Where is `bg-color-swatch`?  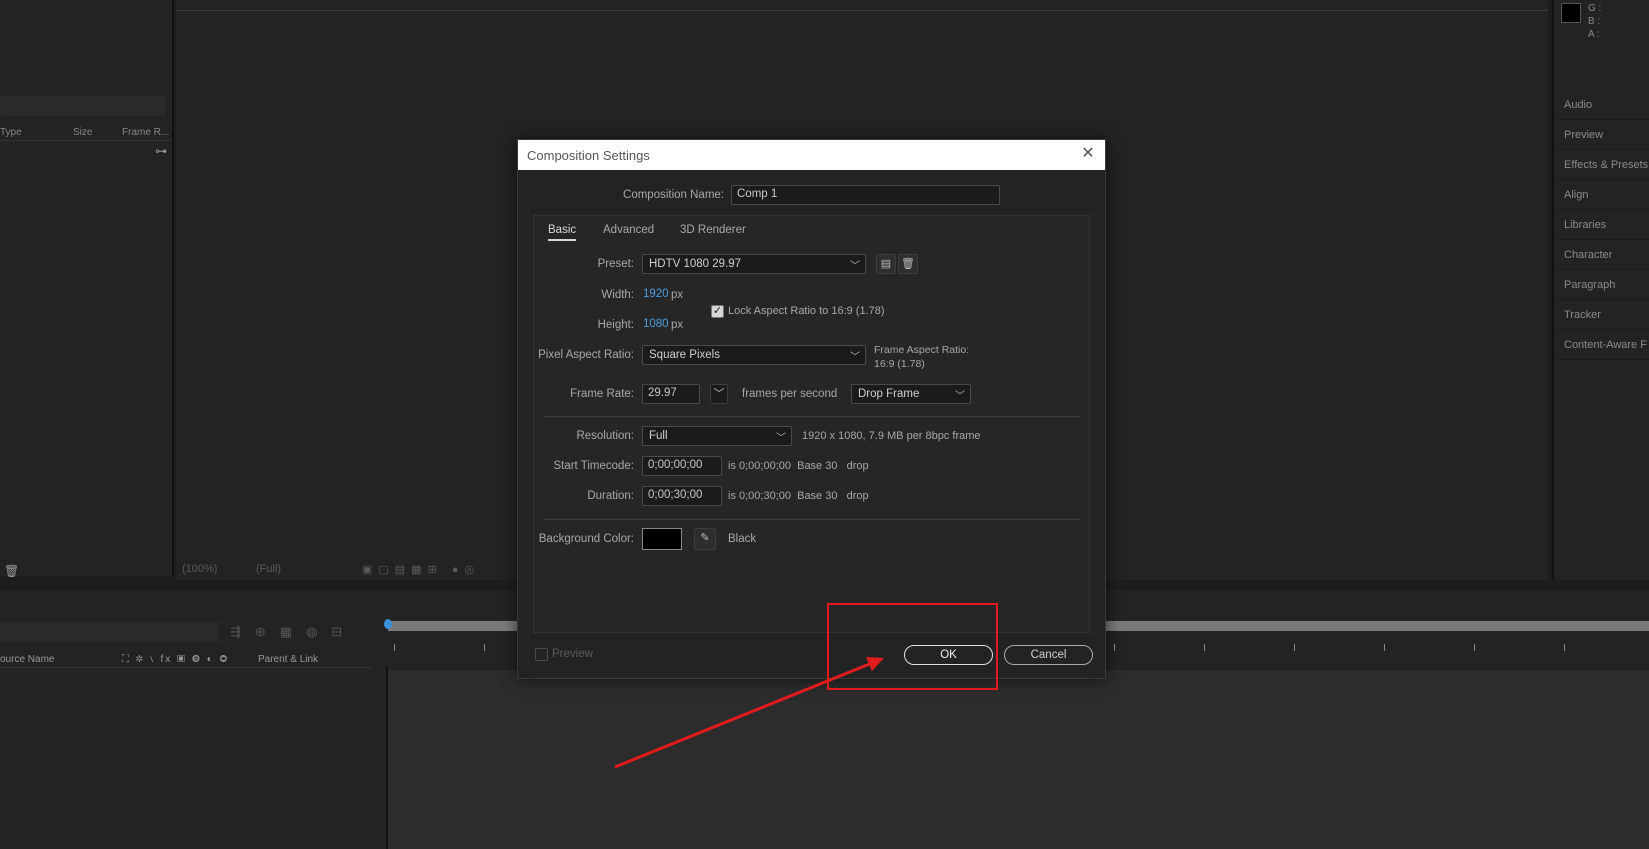 bg-color-swatch is located at coordinates (662, 539).